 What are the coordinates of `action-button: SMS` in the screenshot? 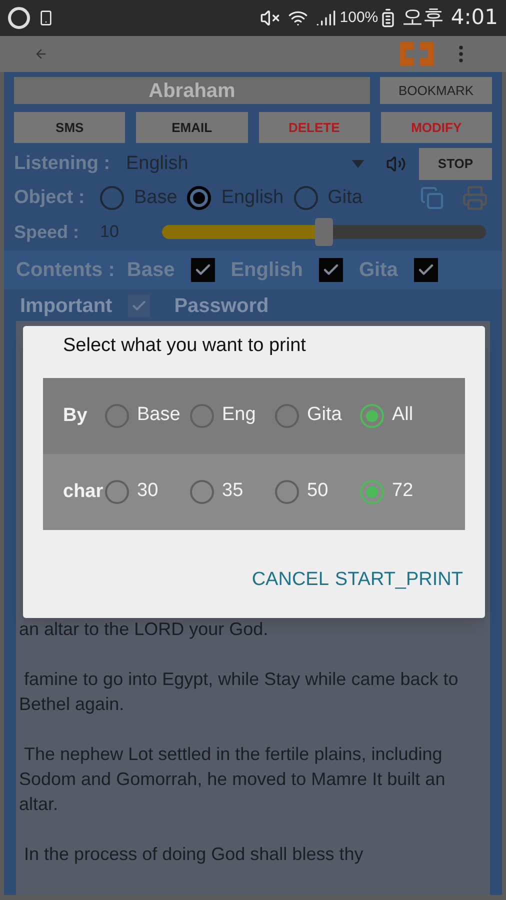 It's located at (70, 127).